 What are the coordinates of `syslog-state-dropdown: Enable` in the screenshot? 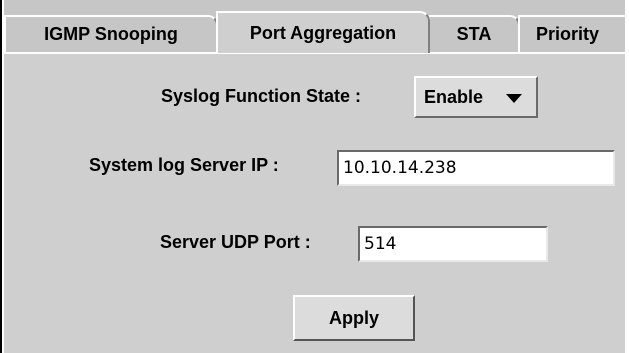 It's located at (476, 97).